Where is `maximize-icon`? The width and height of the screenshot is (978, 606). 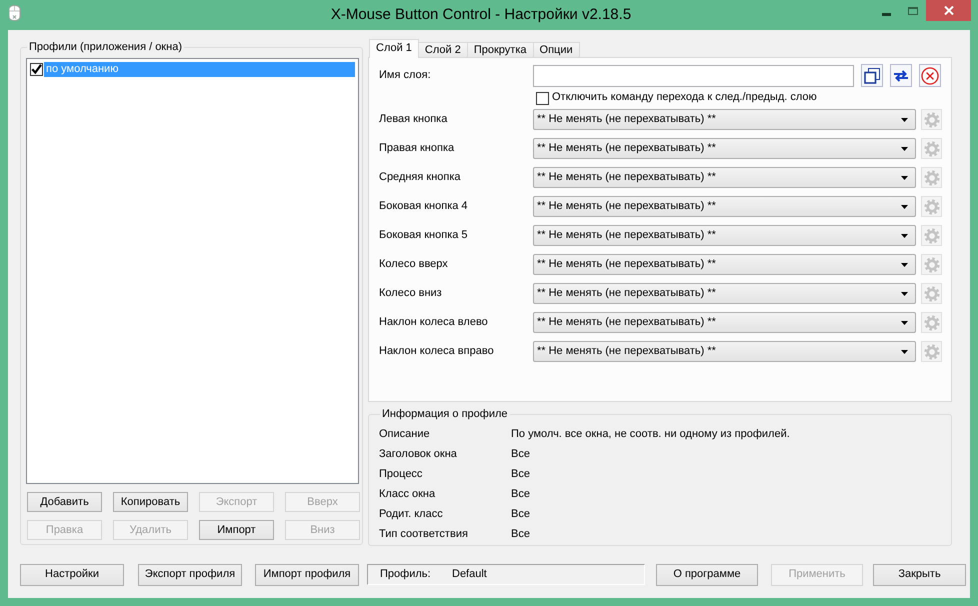 maximize-icon is located at coordinates (913, 11).